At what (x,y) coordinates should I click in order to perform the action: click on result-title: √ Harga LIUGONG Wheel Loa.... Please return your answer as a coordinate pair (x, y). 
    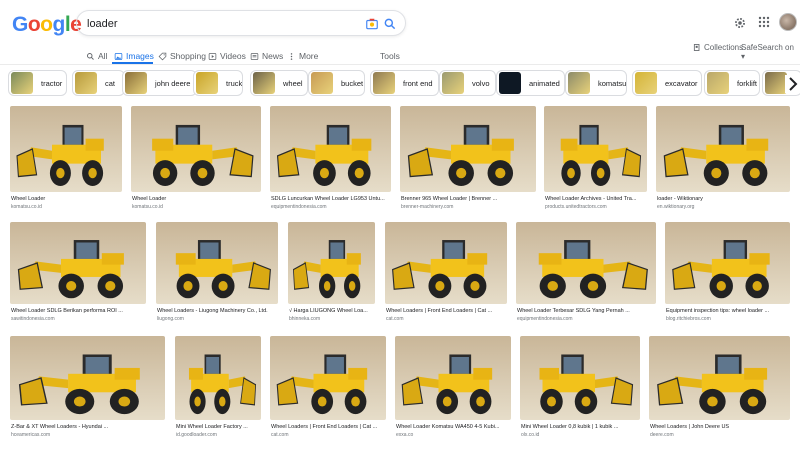
    Looking at the image, I should click on (332, 311).